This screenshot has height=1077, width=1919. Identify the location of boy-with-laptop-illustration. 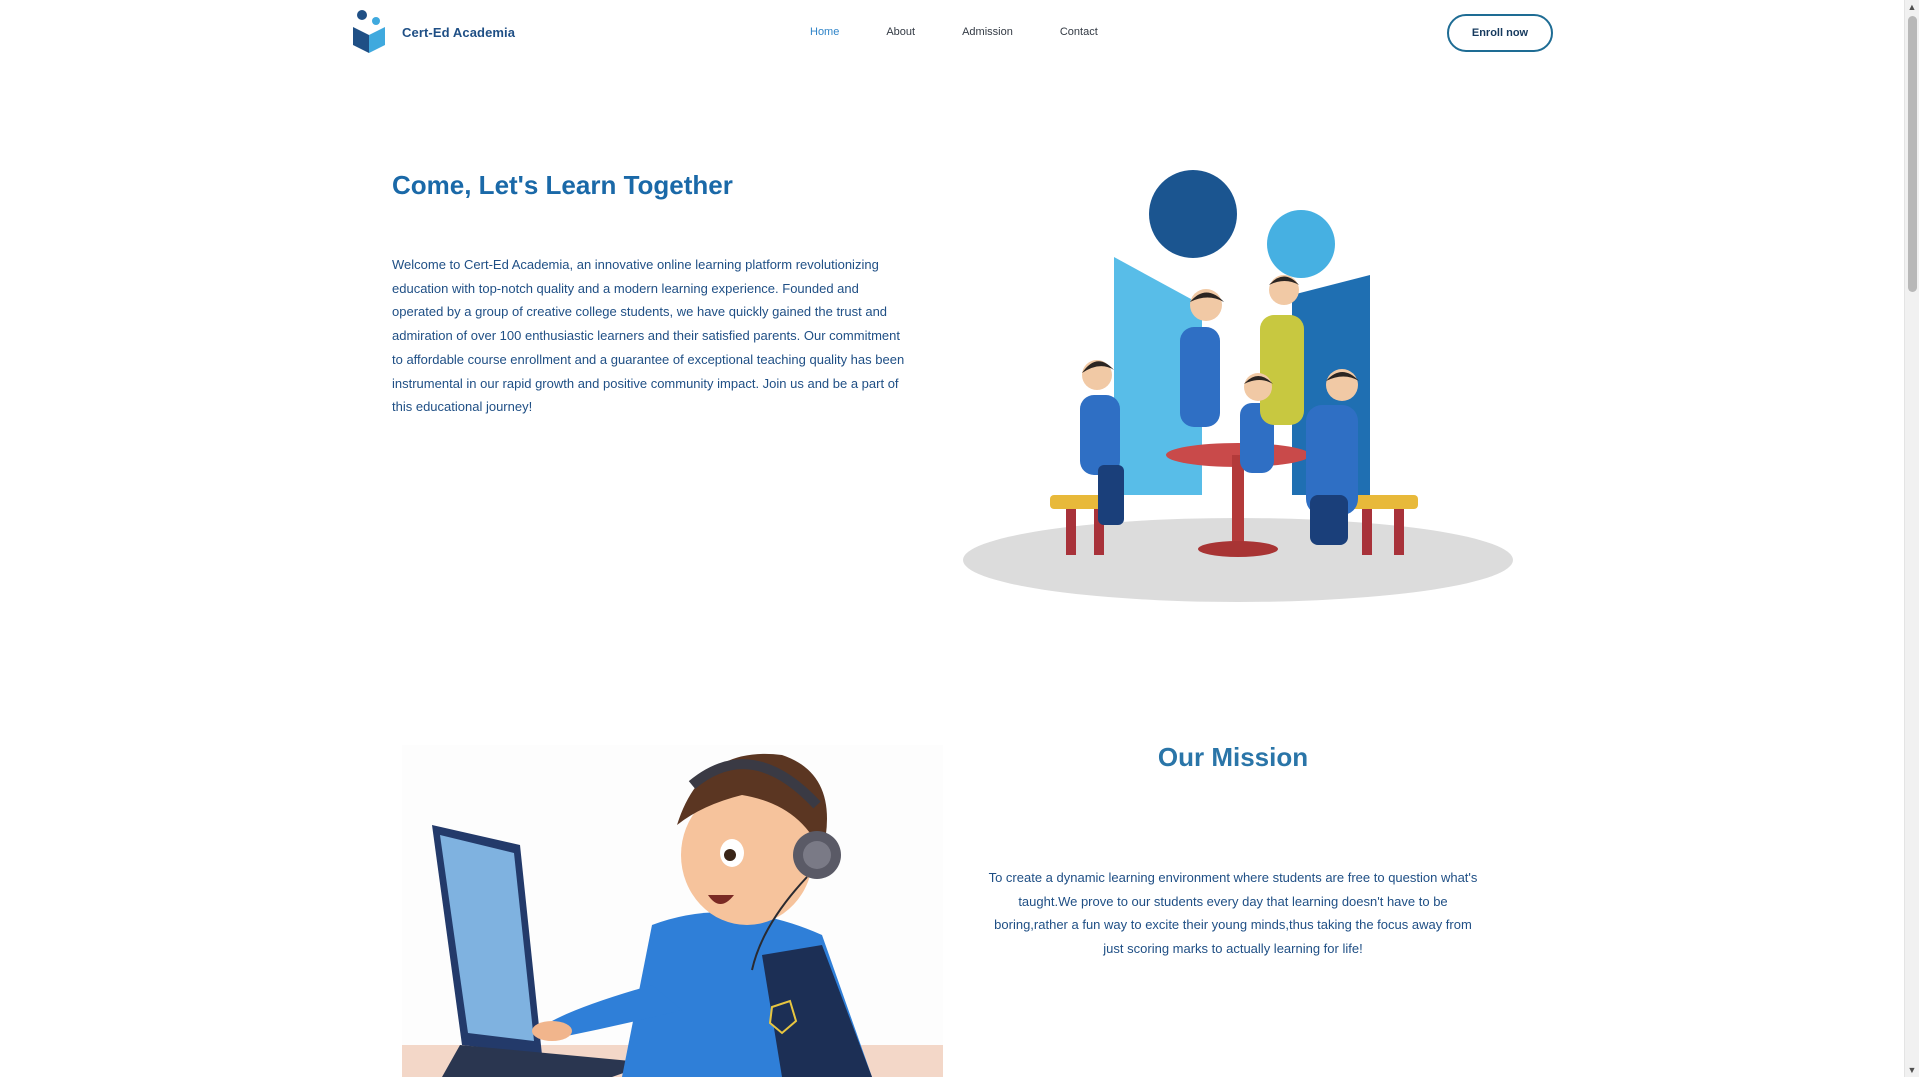
(672, 911).